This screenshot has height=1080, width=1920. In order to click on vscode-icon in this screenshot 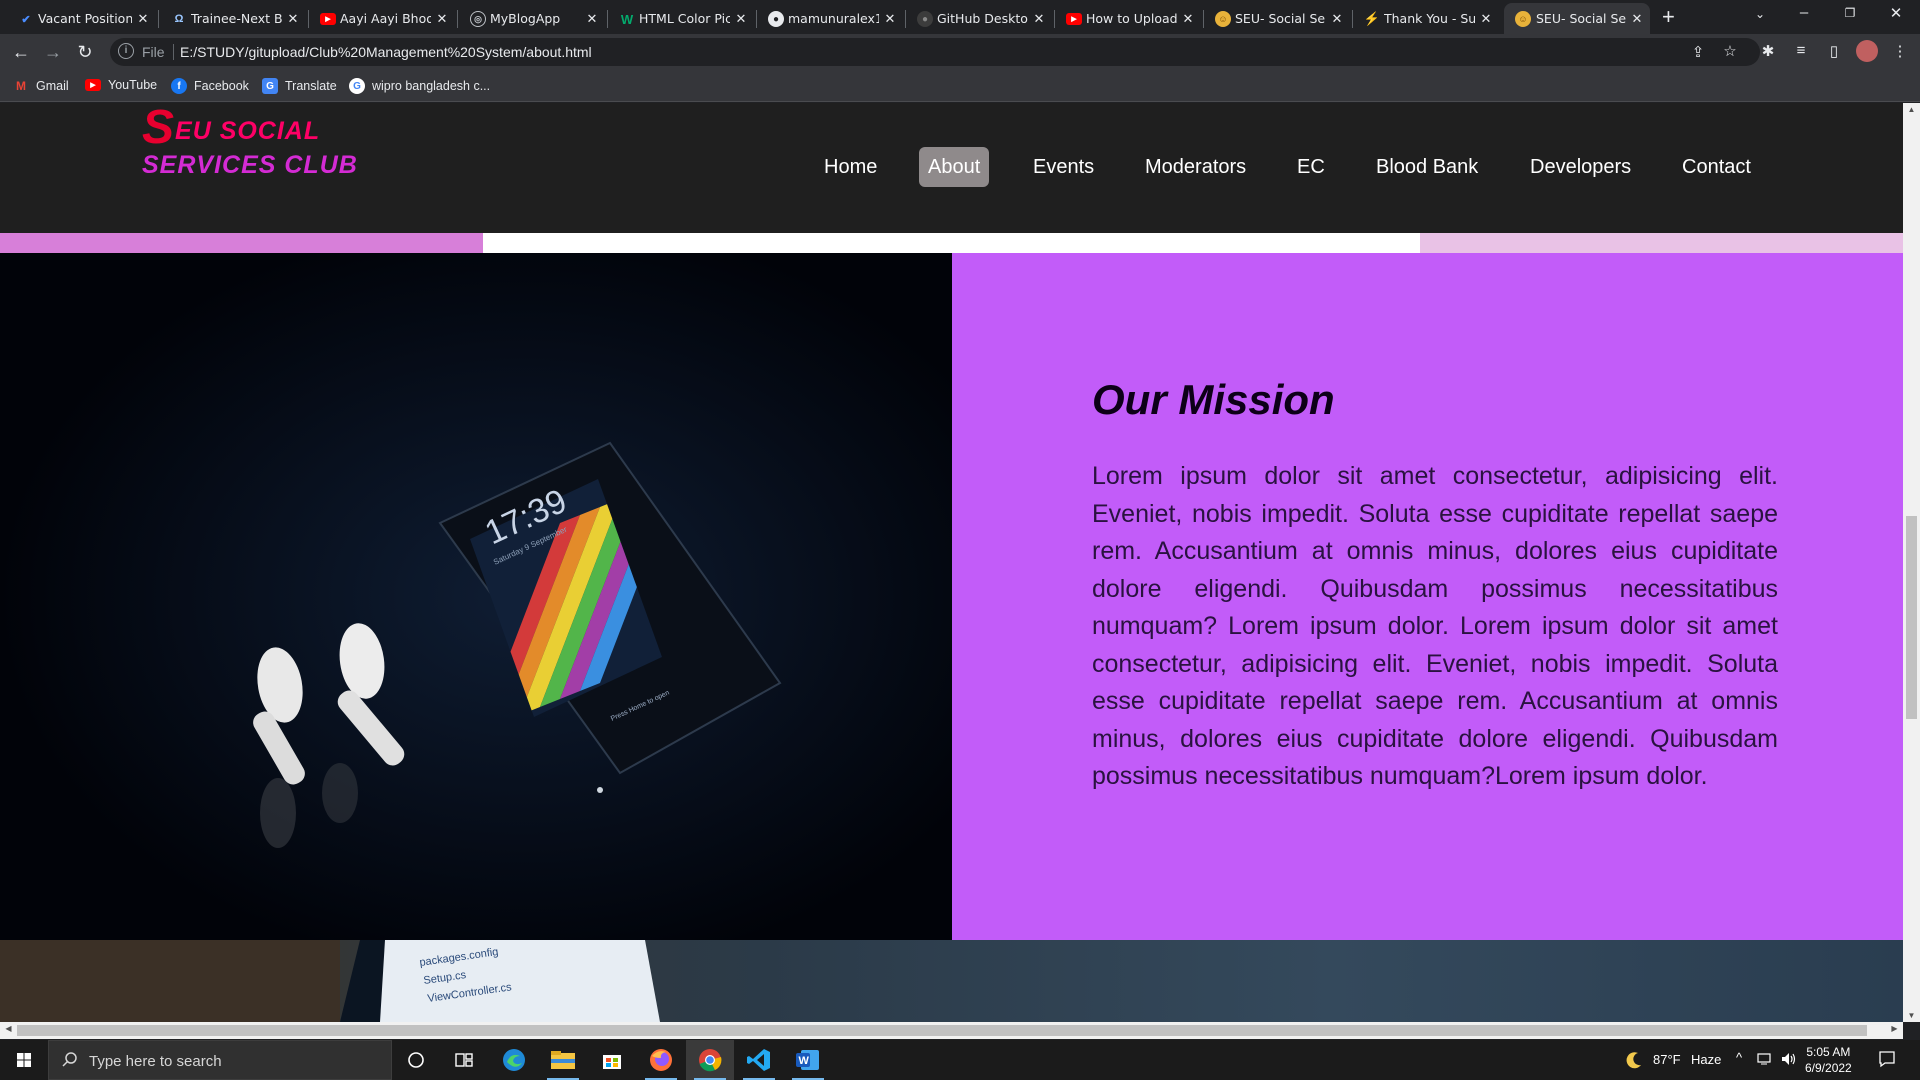, I will do `click(759, 1060)`.